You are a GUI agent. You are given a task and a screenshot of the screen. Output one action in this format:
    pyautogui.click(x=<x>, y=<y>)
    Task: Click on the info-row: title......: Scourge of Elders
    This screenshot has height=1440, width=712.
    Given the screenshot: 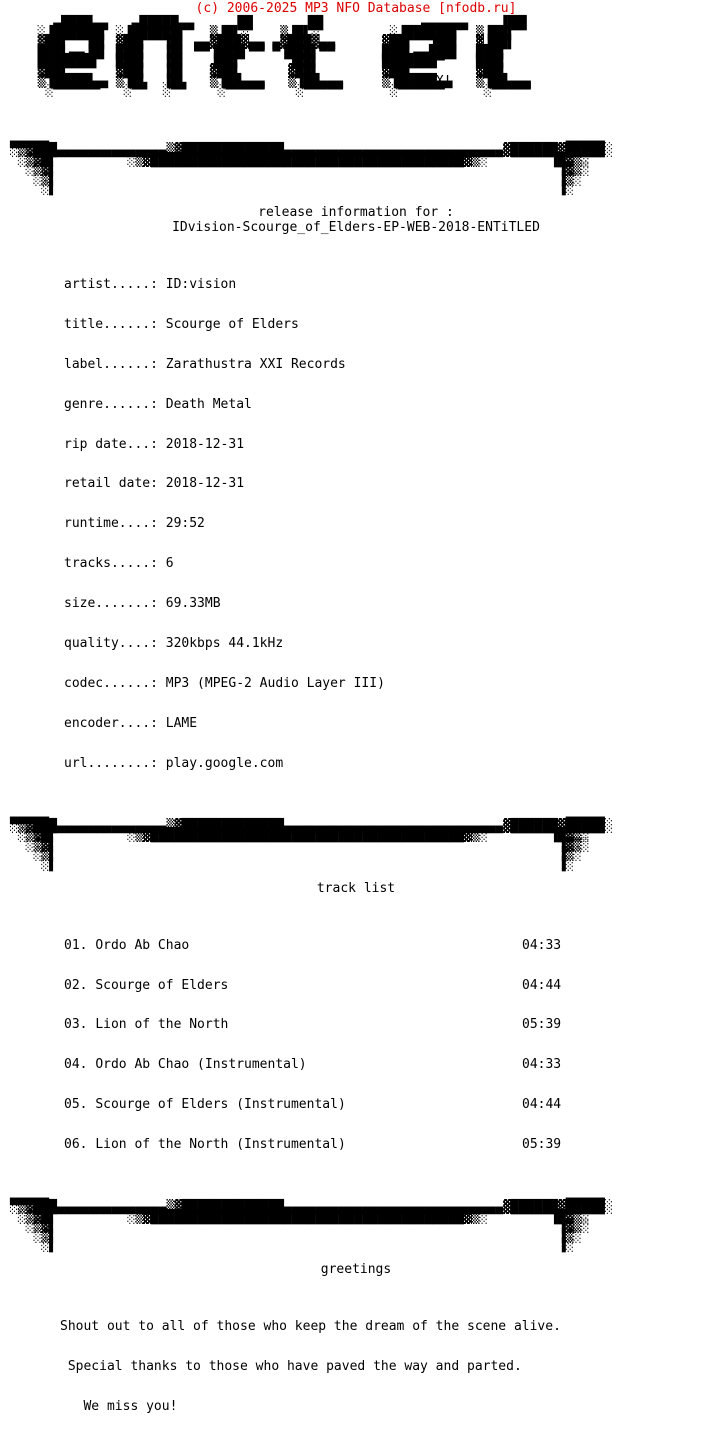 What is the action you would take?
    pyautogui.click(x=388, y=324)
    